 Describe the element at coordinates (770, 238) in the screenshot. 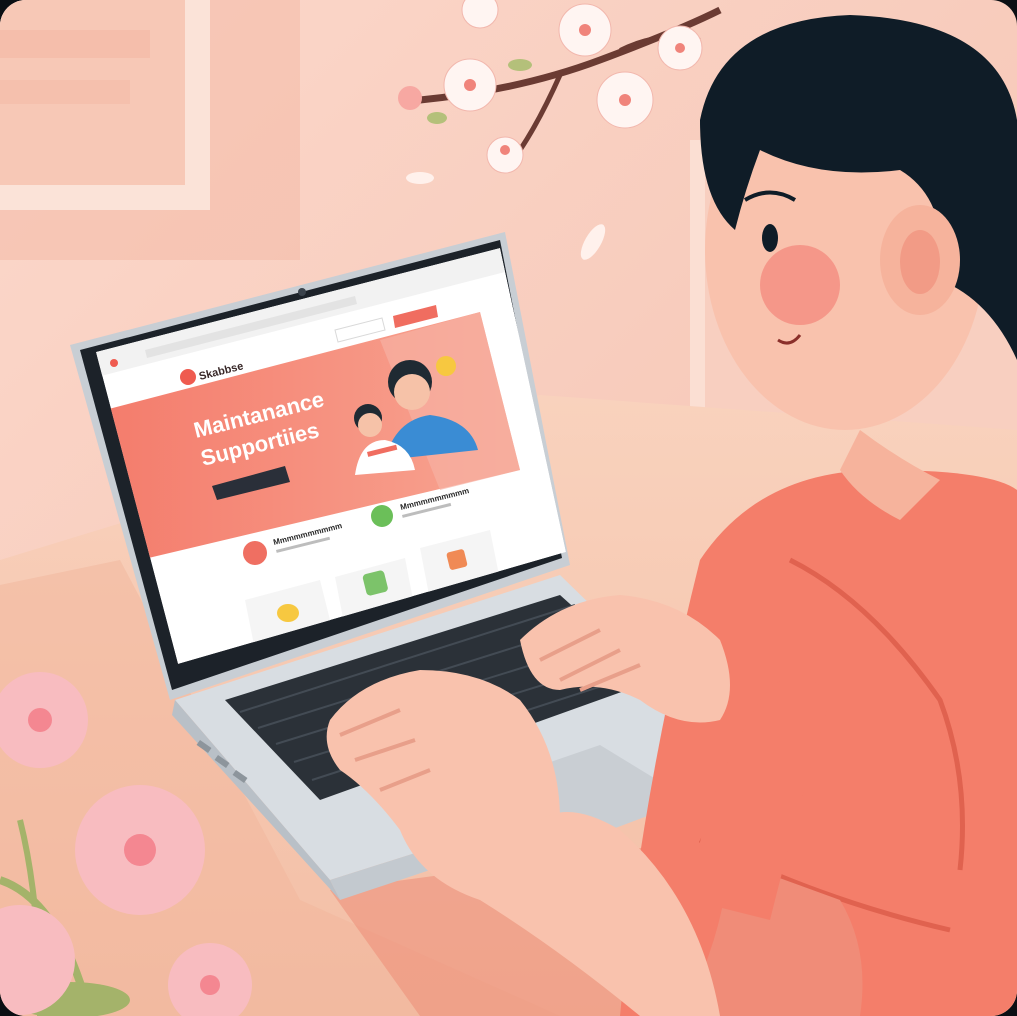

I see `person-eye` at that location.